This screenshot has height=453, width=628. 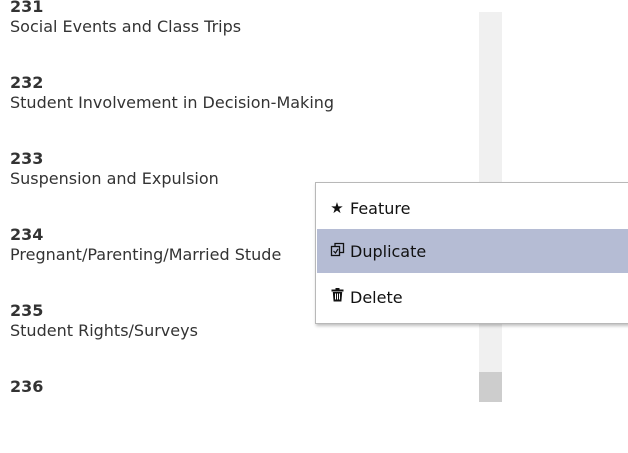 What do you see at coordinates (490, 387) in the screenshot?
I see `scrollbar-thumb` at bounding box center [490, 387].